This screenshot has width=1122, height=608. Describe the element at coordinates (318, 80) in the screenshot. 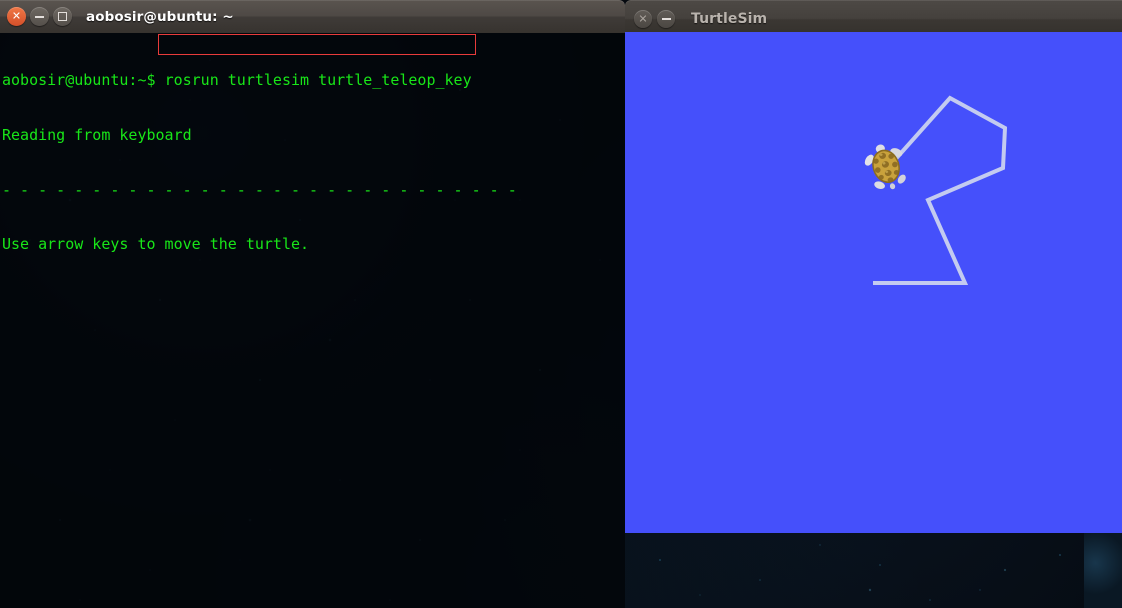

I see `shell-command: rosrun turtlesim turtle_teleop_key` at that location.